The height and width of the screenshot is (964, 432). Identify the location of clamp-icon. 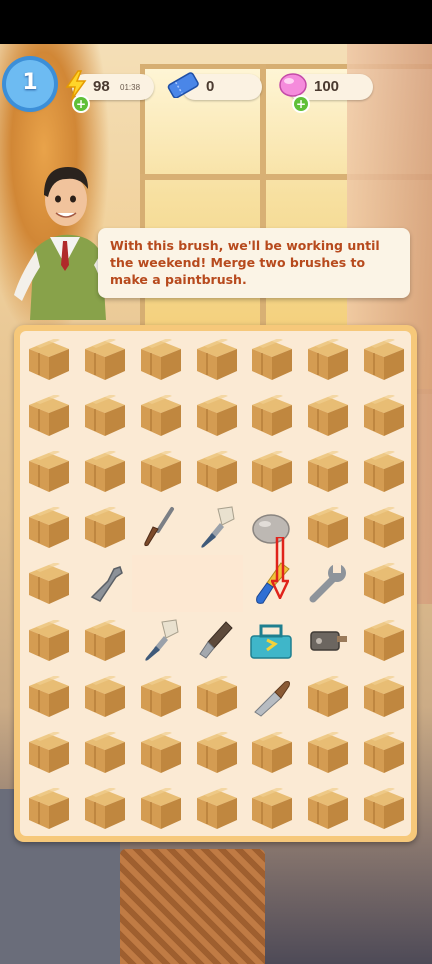
(329, 640).